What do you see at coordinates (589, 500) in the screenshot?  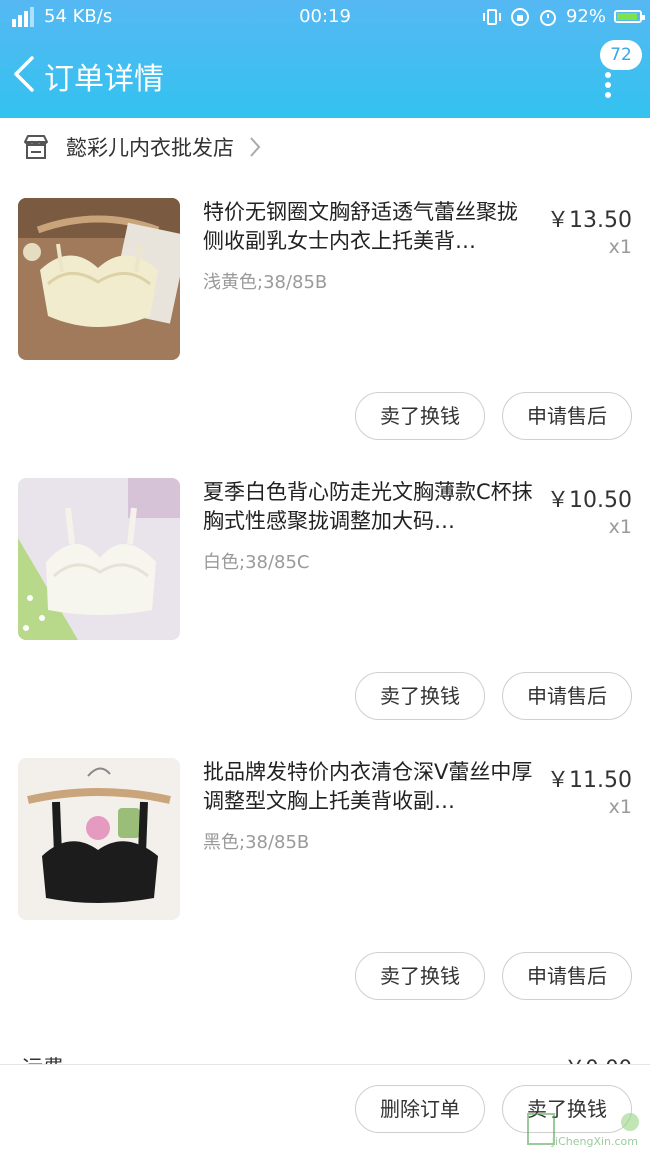 I see `product-price: ￥10.50` at bounding box center [589, 500].